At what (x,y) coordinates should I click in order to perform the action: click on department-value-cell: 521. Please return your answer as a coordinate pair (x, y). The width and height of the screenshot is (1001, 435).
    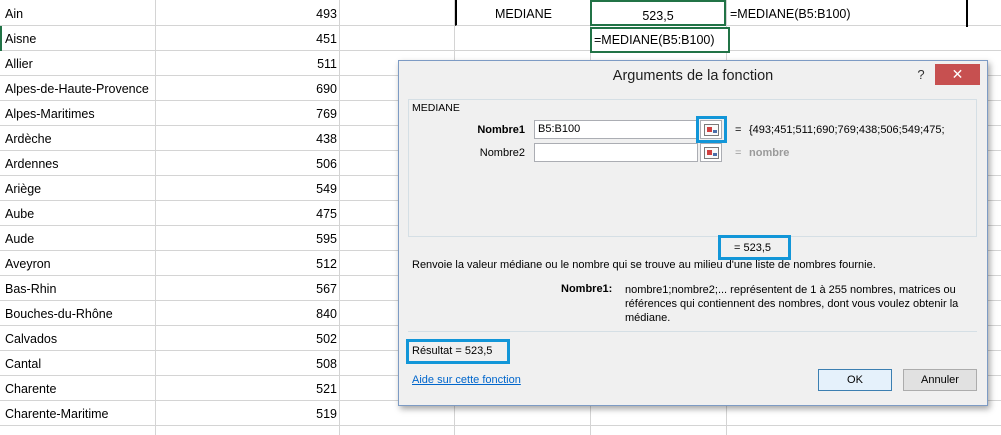
    Looking at the image, I should click on (326, 388).